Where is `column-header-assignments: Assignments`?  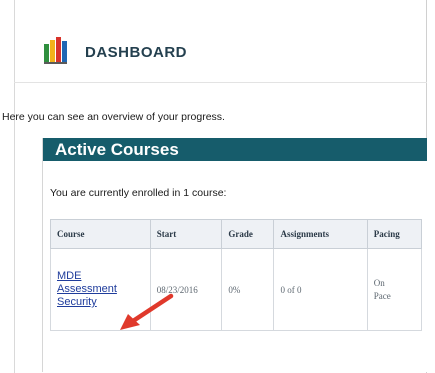 column-header-assignments: Assignments is located at coordinates (320, 234).